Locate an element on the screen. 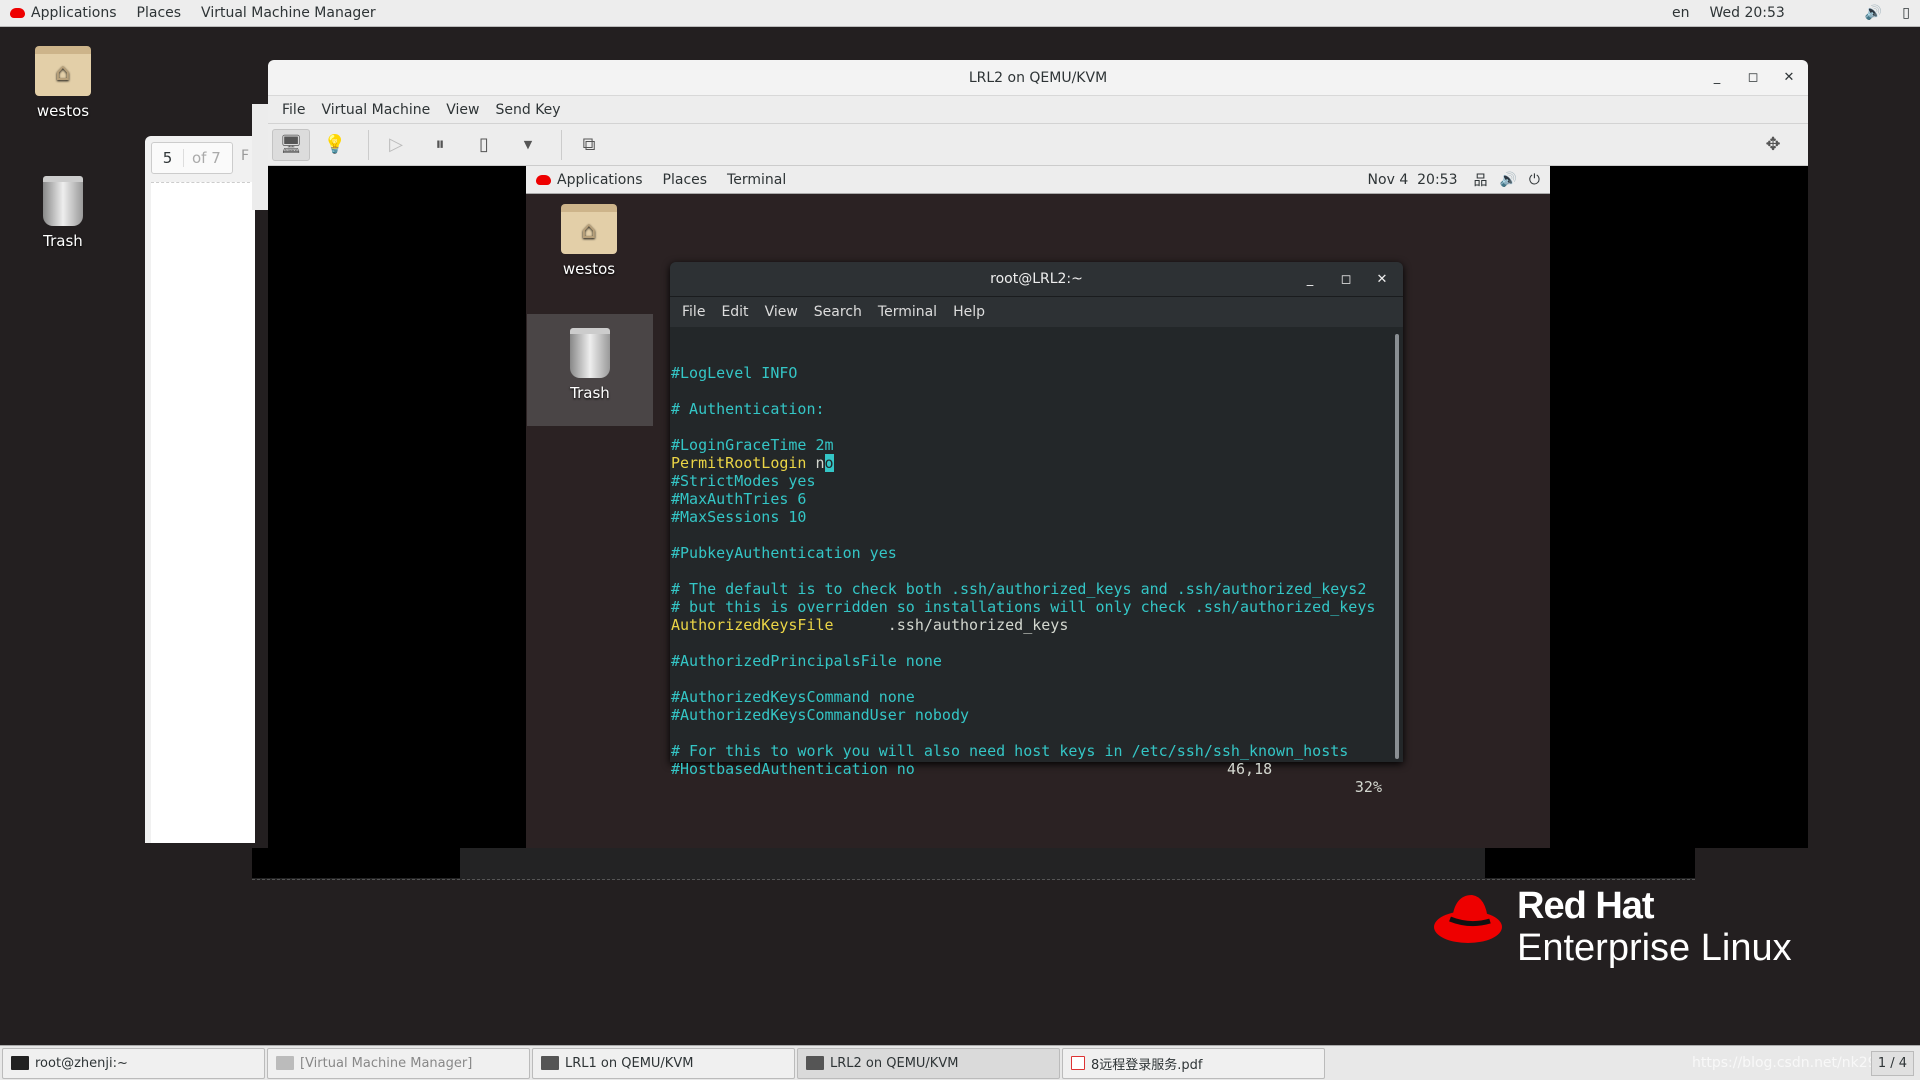 The image size is (1920, 1080). language-indicator: en is located at coordinates (1681, 13).